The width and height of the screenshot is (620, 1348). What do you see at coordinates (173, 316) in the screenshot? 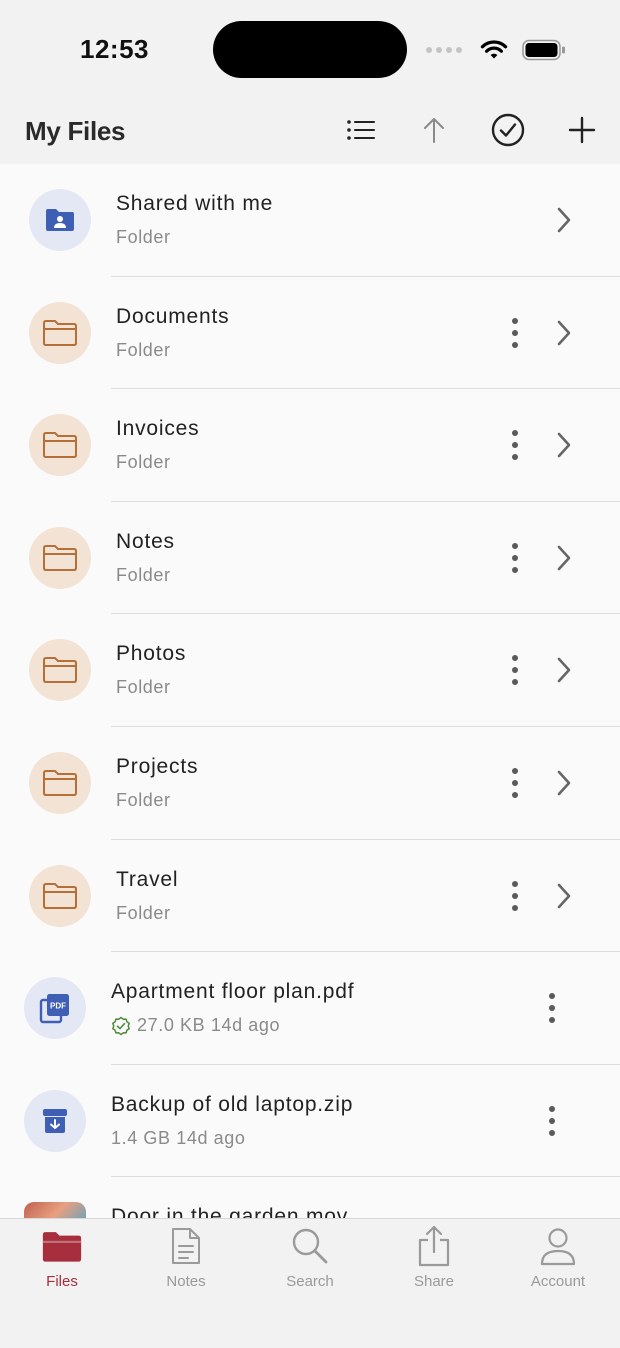
I see `item-title: Documents` at bounding box center [173, 316].